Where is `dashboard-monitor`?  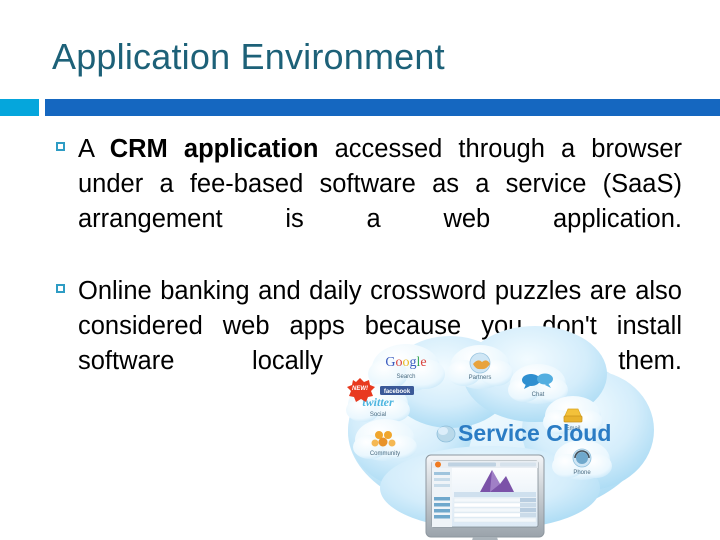 dashboard-monitor is located at coordinates (485, 497).